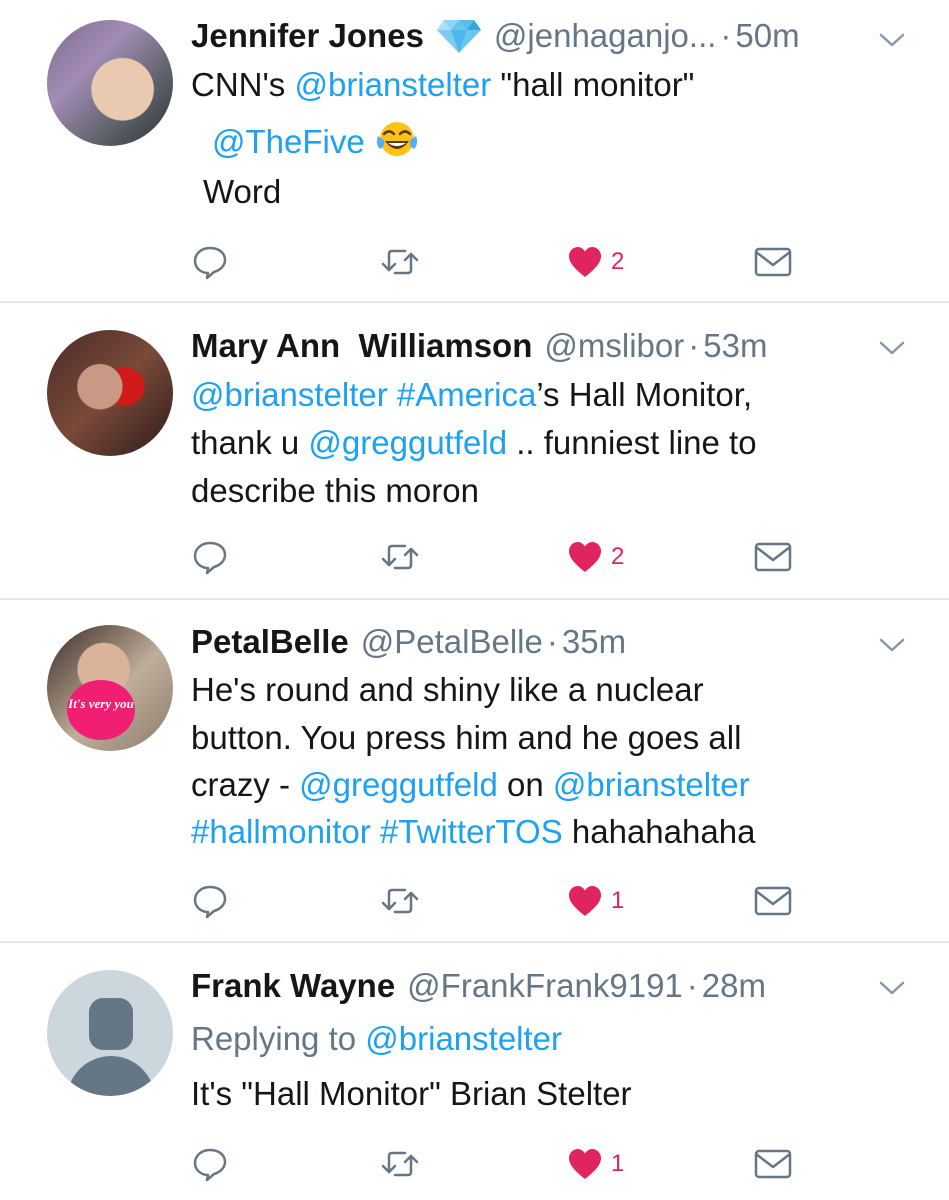  I want to click on tweet-text-line: He's round and shiny like a nuclear, so click(447, 690).